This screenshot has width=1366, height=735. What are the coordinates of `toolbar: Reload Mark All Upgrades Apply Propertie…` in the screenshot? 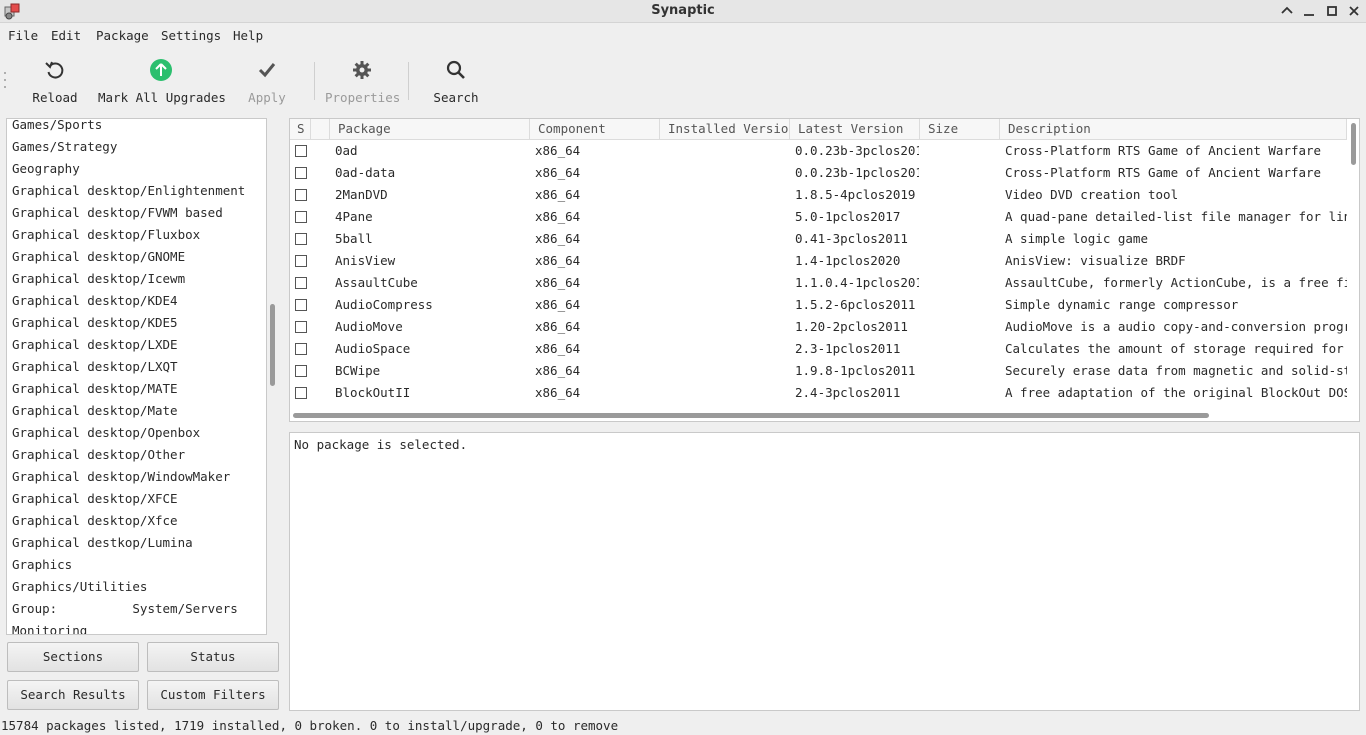 It's located at (683, 79).